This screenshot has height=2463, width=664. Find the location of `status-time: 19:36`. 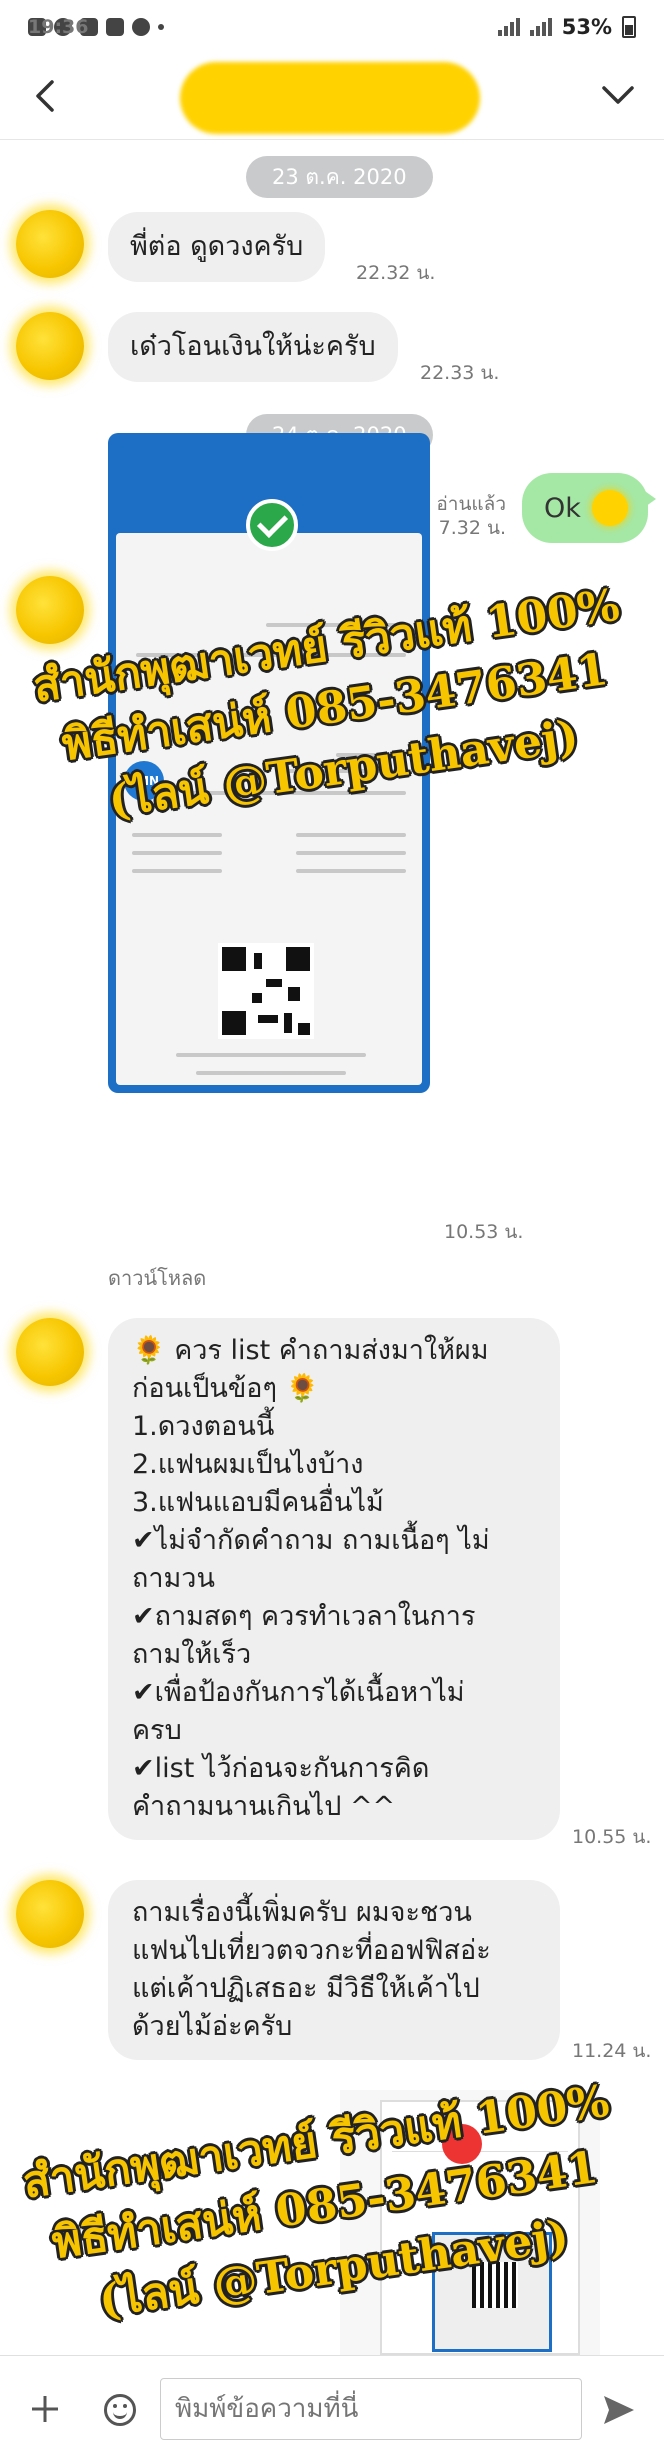

status-time: 19:36 is located at coordinates (58, 27).